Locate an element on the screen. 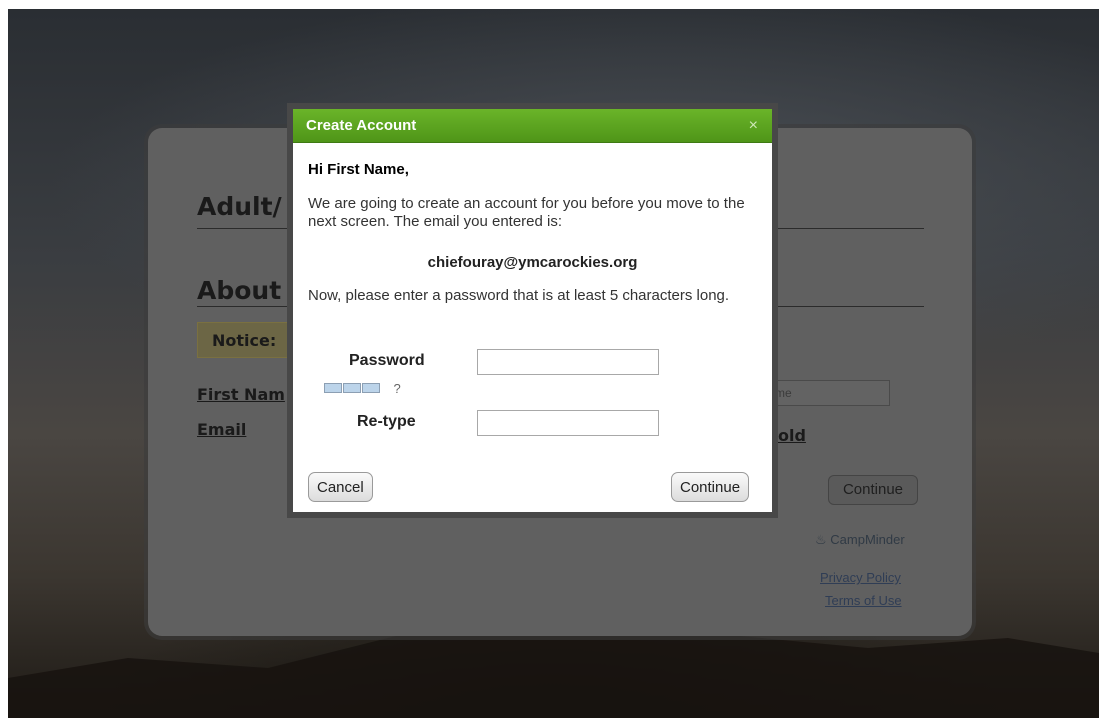 This screenshot has height=718, width=1099. email-label: Email is located at coordinates (222, 429).